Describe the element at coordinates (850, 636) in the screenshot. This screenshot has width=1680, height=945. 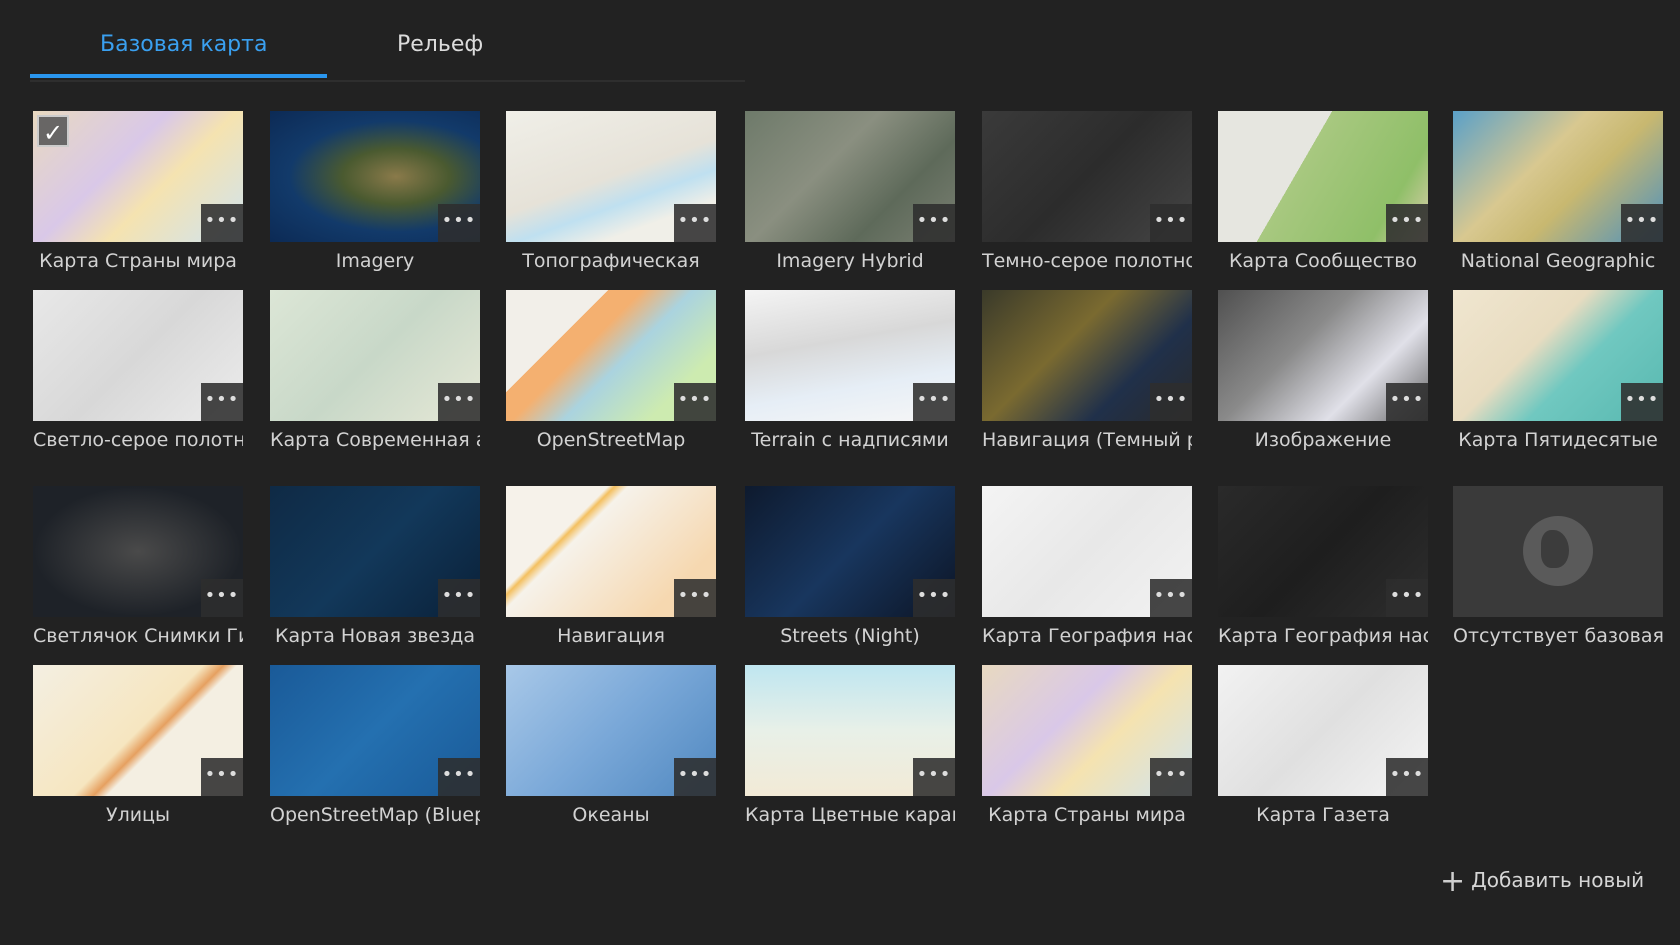
I see `basemap-label: Streets (Night)` at that location.